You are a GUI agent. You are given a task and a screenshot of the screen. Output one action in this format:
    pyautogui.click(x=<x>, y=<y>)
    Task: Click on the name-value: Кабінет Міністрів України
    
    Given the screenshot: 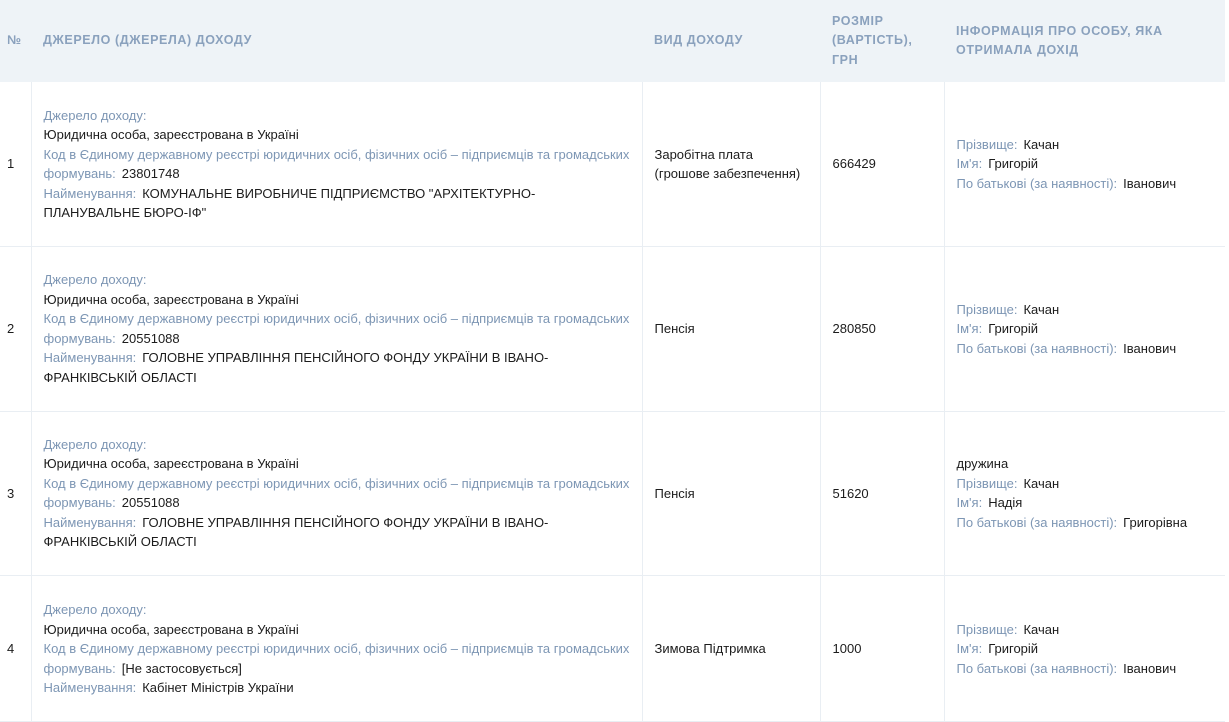 What is the action you would take?
    pyautogui.click(x=218, y=688)
    